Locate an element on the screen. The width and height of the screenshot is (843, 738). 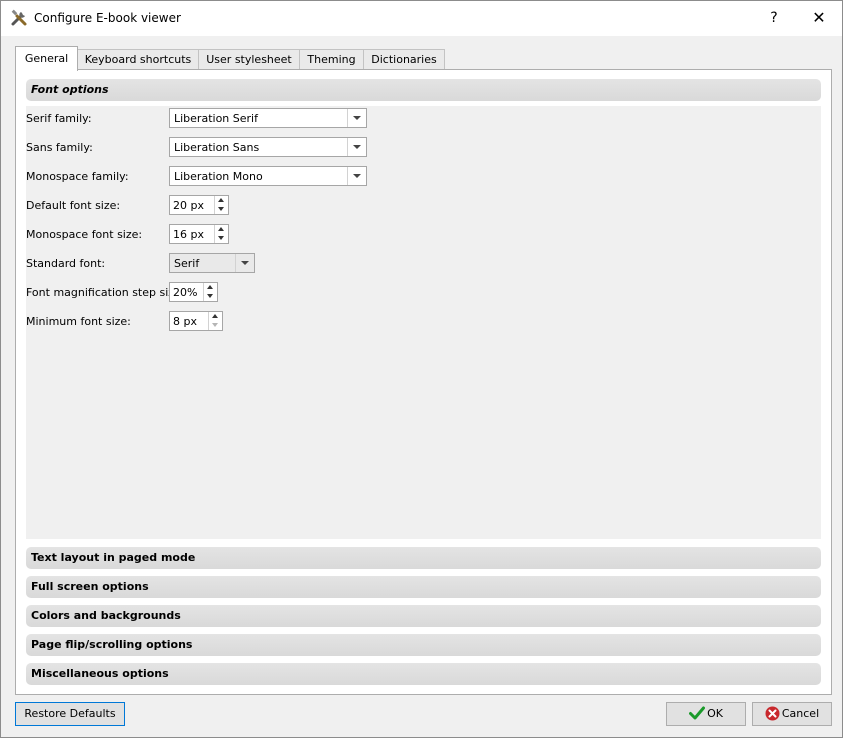
monospace-font-size-label: Monospace font size: is located at coordinates (84, 234).